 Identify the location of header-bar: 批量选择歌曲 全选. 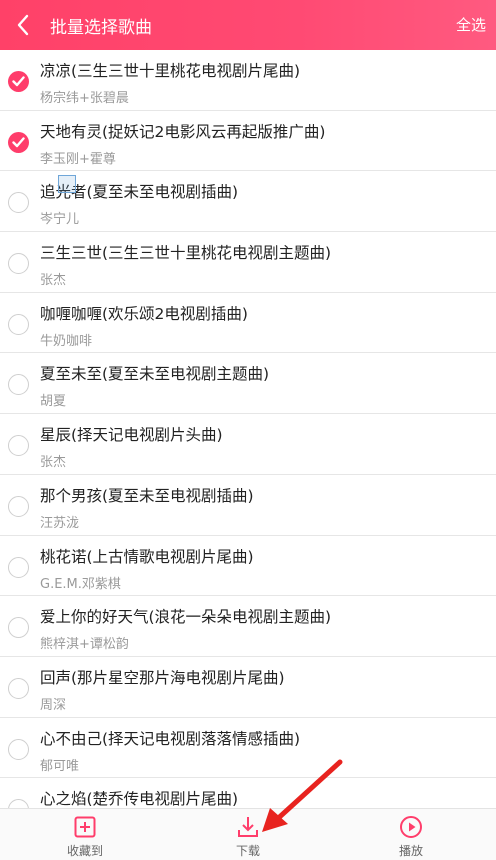
(248, 25).